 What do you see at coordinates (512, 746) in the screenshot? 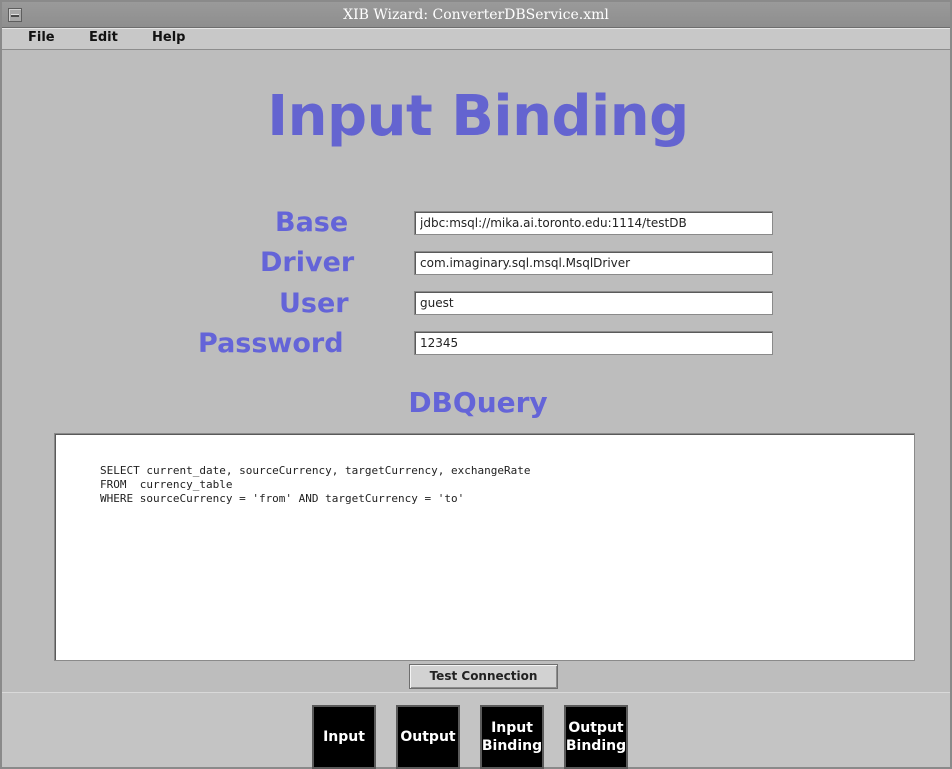
I see `nav-input-binding-label-2: Binding` at bounding box center [512, 746].